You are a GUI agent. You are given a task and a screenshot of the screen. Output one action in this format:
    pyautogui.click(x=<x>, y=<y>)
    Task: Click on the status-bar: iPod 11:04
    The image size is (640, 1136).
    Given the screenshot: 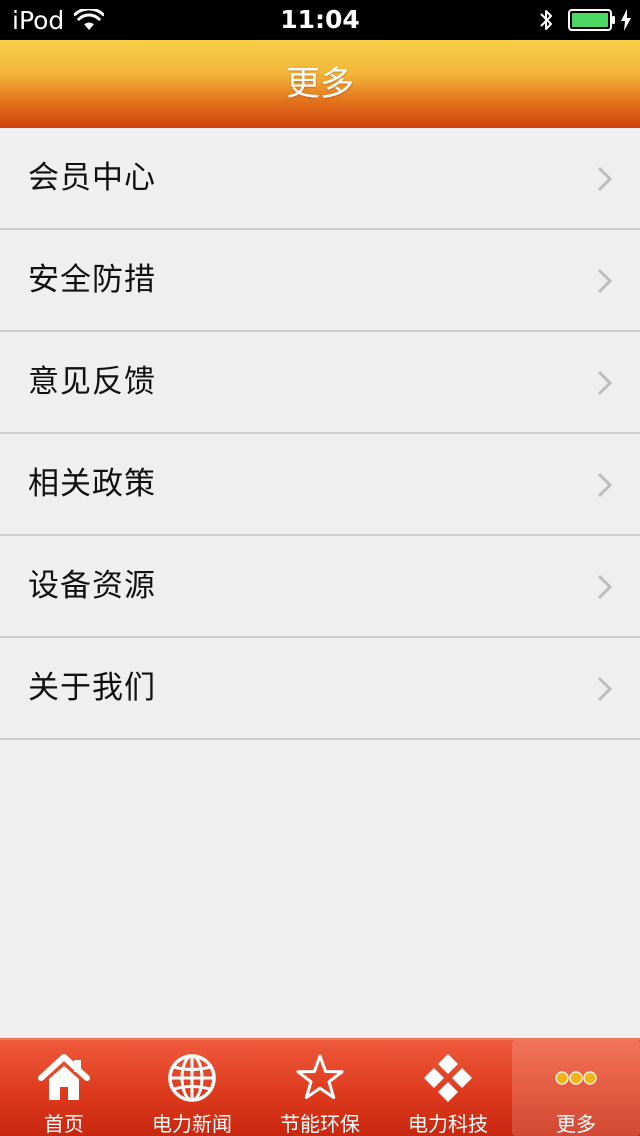 What is the action you would take?
    pyautogui.click(x=320, y=20)
    